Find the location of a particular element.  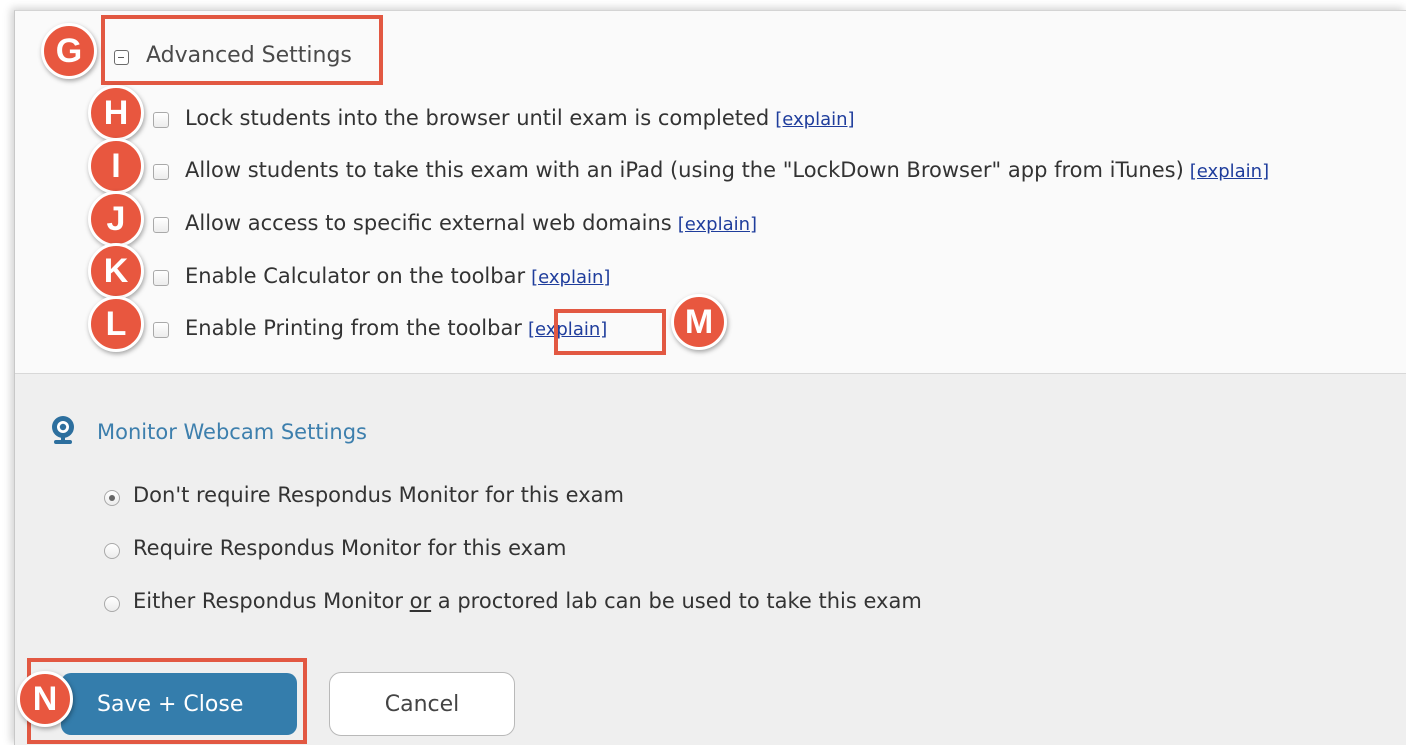

radio-label-require-monitor: Require Respondus Monitor for this exam is located at coordinates (350, 548).